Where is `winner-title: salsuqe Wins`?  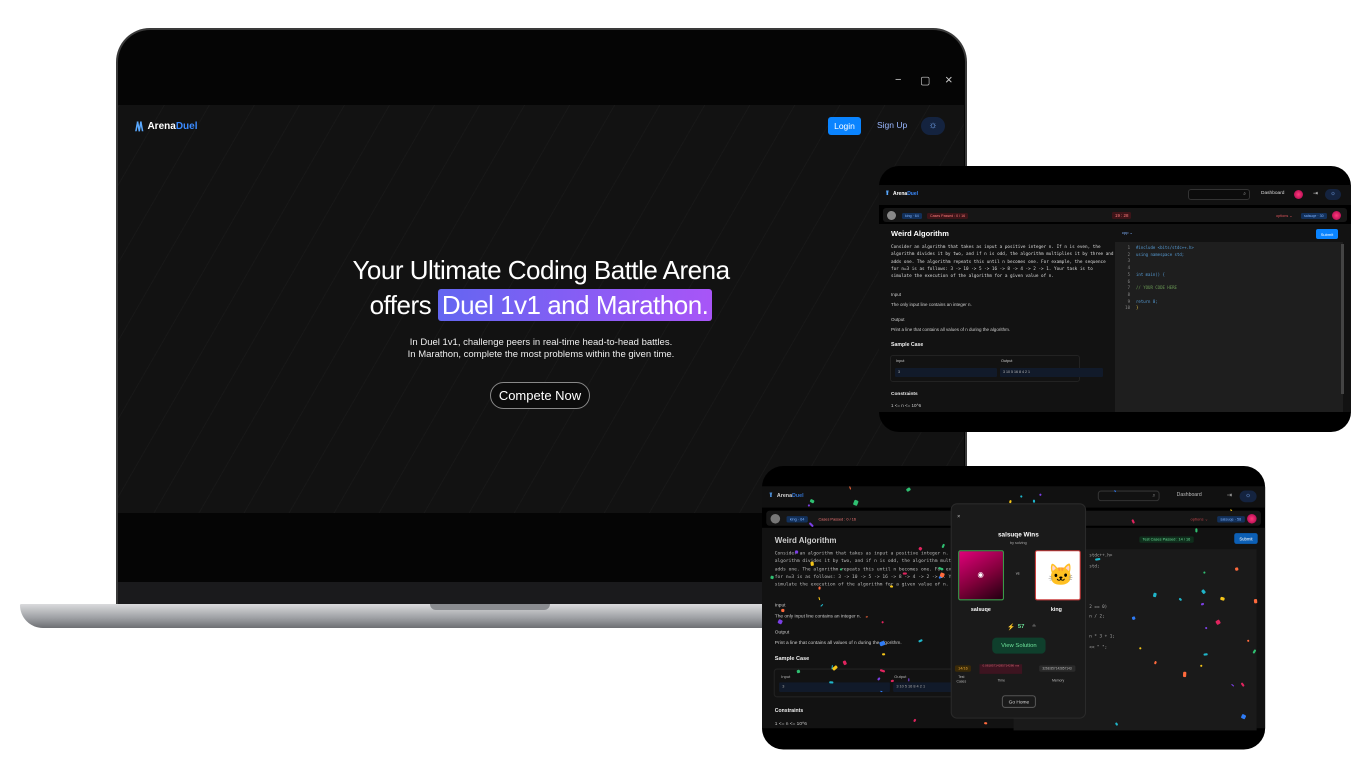 winner-title: salsuqe Wins is located at coordinates (1018, 535).